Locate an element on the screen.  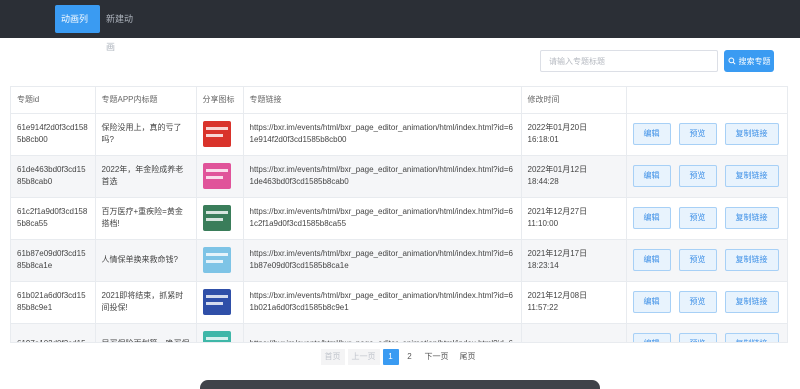
header-link: 专题链接 is located at coordinates (382, 100).